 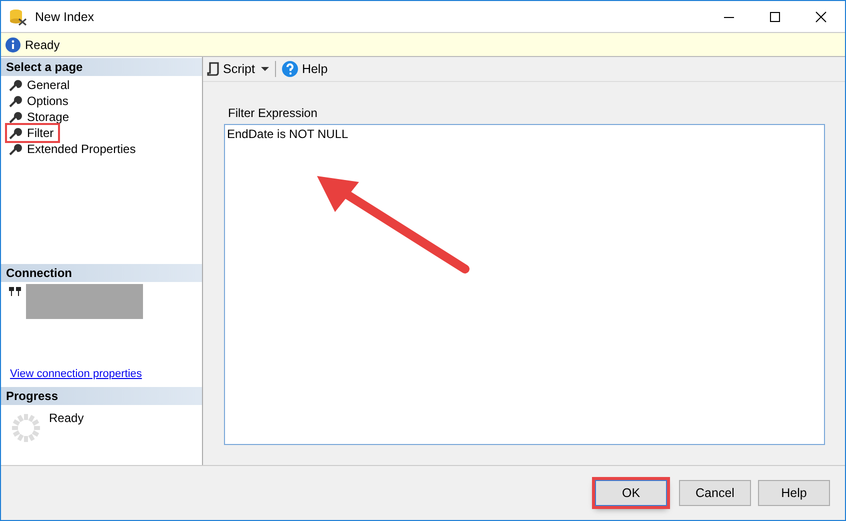 I want to click on maximize-icon, so click(x=775, y=16).